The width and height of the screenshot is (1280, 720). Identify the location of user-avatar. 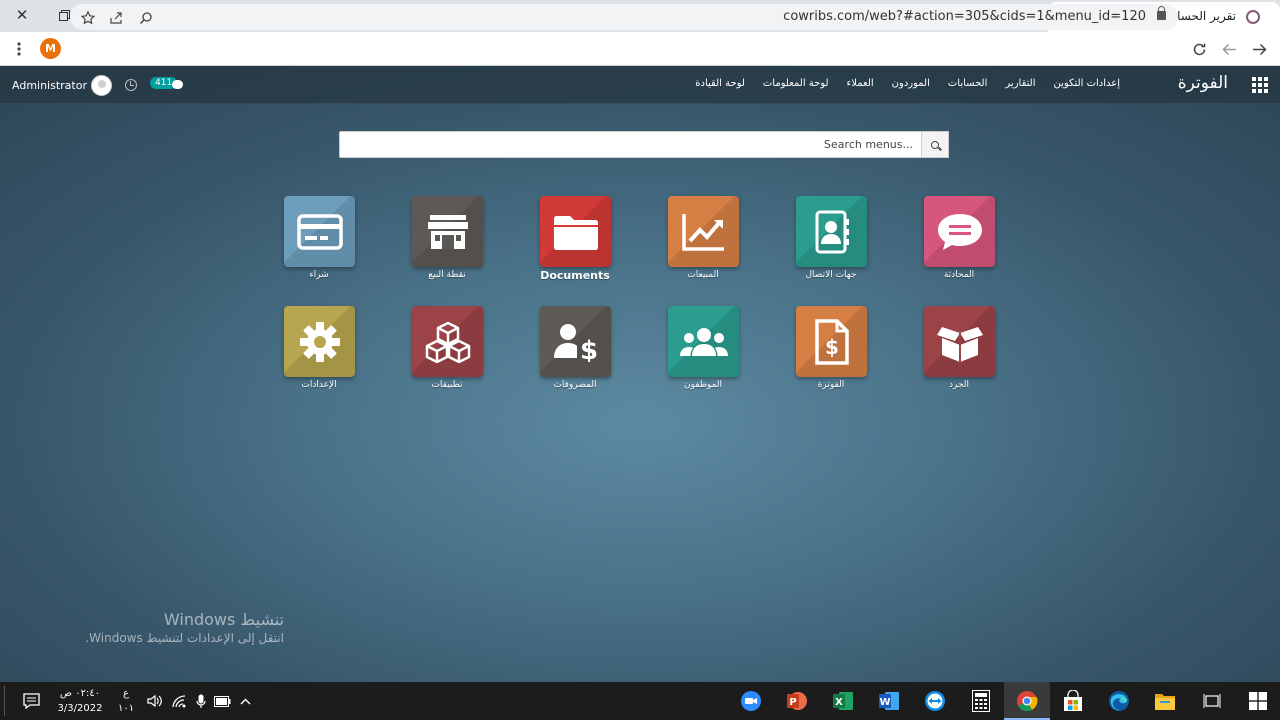
(101, 85).